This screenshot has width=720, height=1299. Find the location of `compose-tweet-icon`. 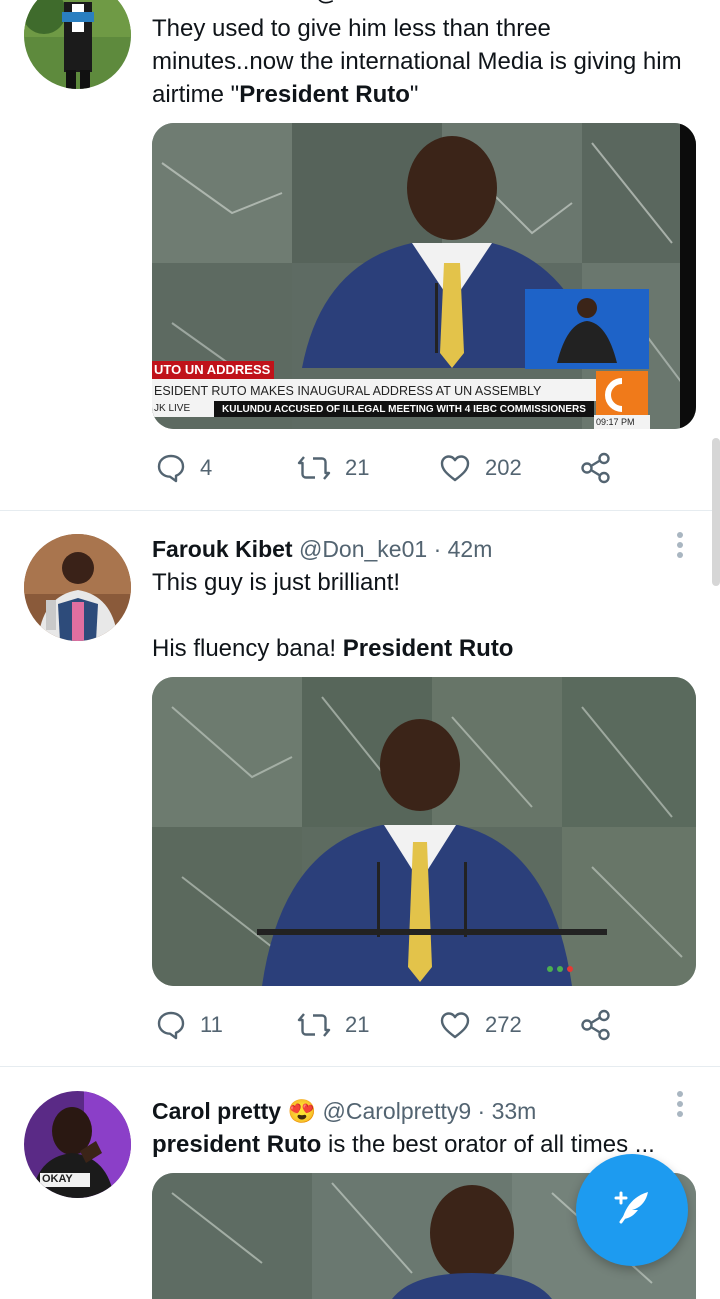

compose-tweet-icon is located at coordinates (631, 1207).